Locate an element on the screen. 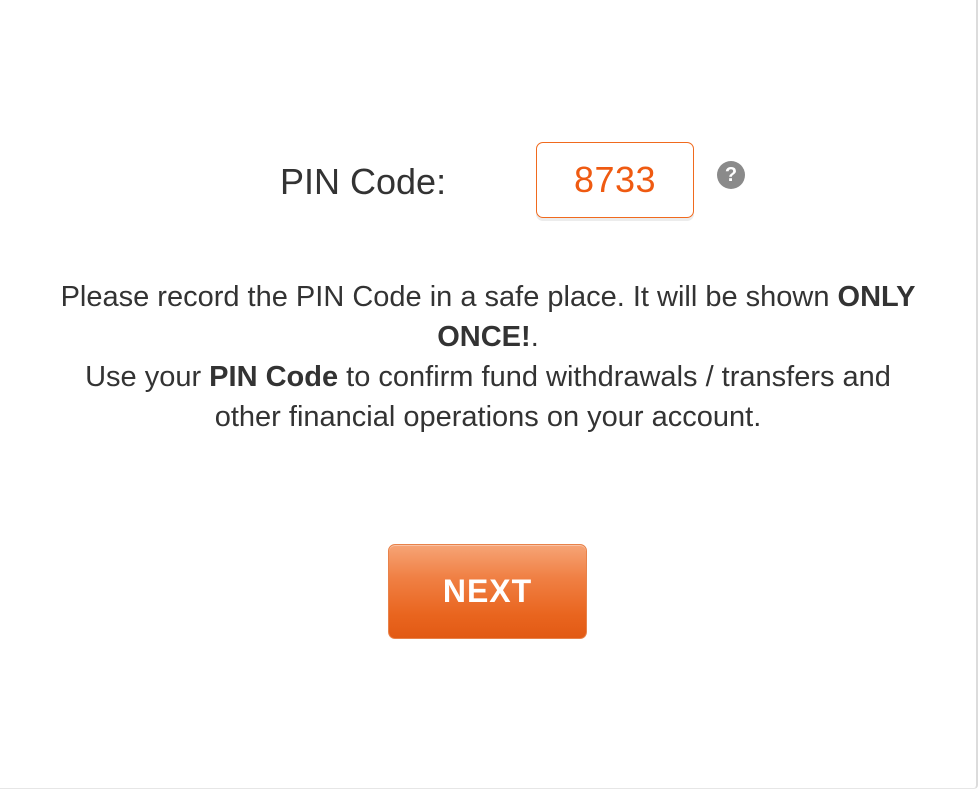  instruction-text: . is located at coordinates (534, 337).